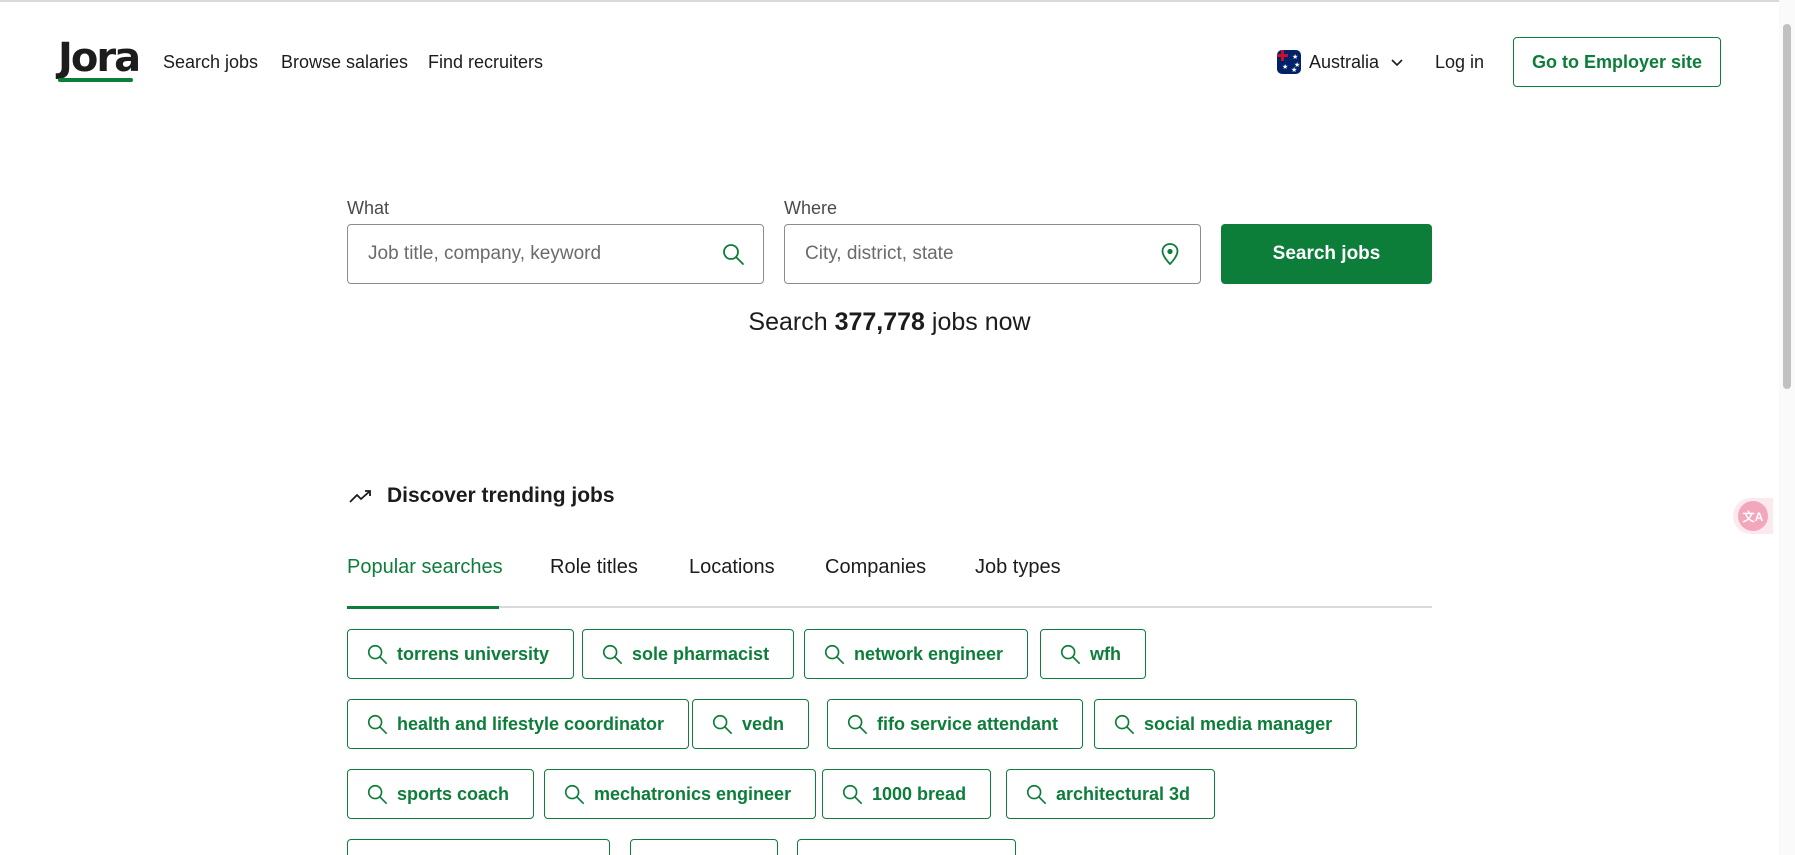  What do you see at coordinates (423, 607) in the screenshot?
I see `active-tab-indicator` at bounding box center [423, 607].